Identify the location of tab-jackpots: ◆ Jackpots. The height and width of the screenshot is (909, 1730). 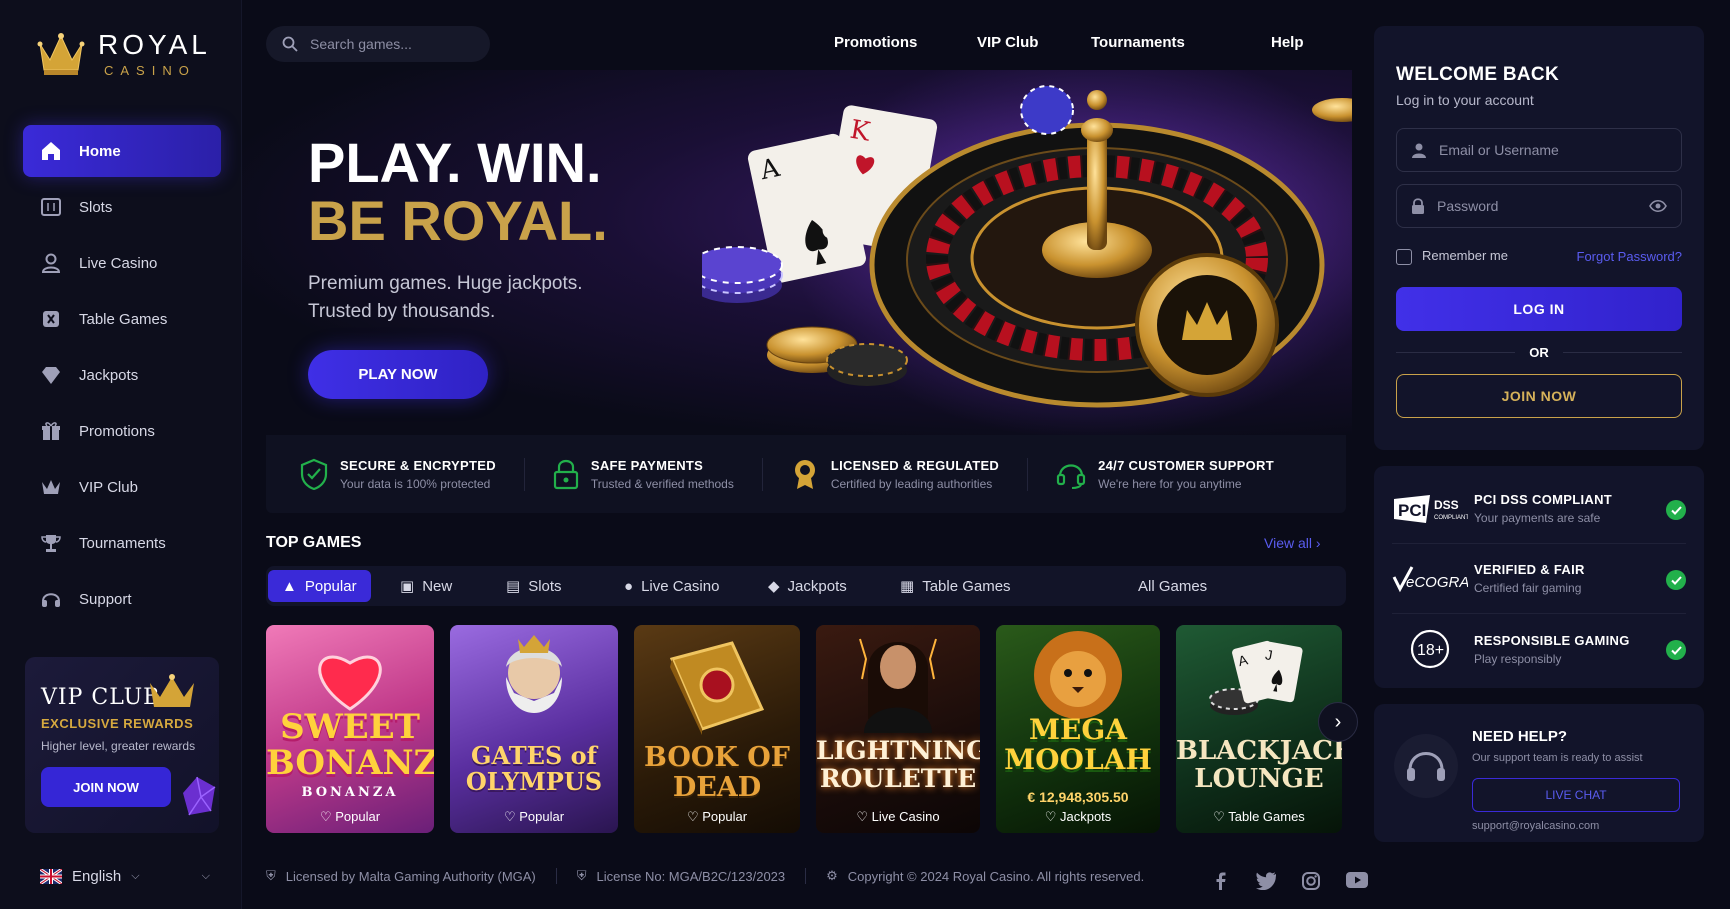
(807, 586).